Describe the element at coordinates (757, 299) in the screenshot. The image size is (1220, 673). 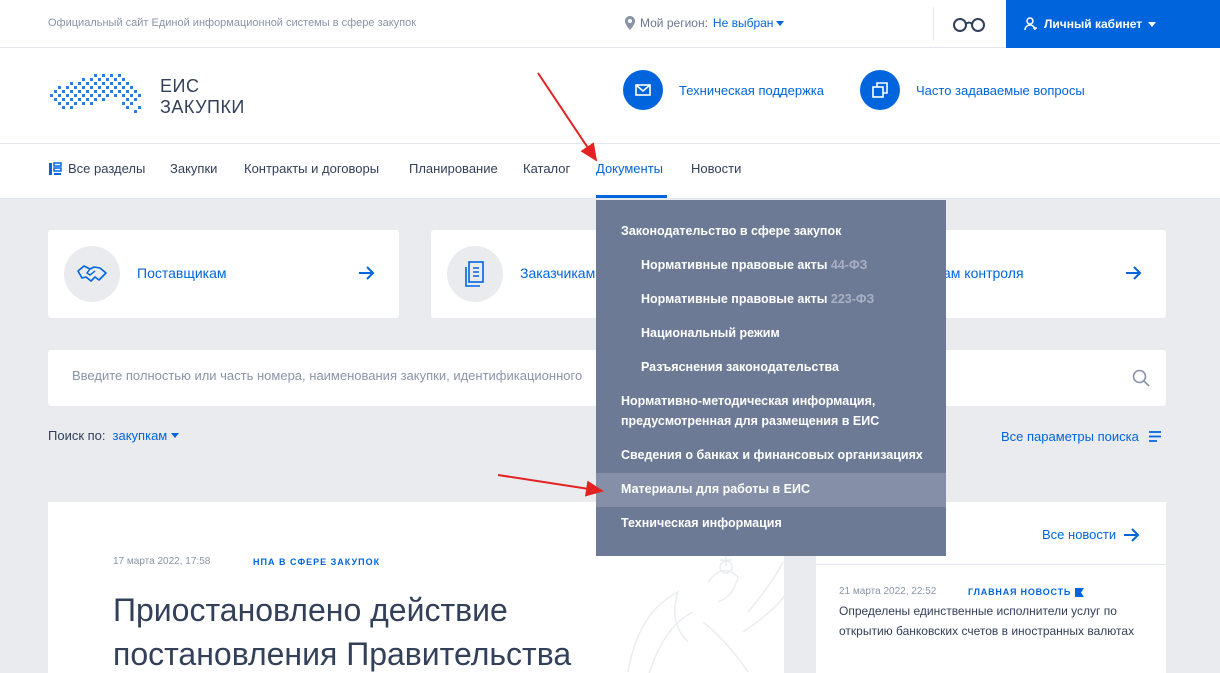
I see `menu-item-npa-223: Нормативные правовые акты 223-ФЗ` at that location.